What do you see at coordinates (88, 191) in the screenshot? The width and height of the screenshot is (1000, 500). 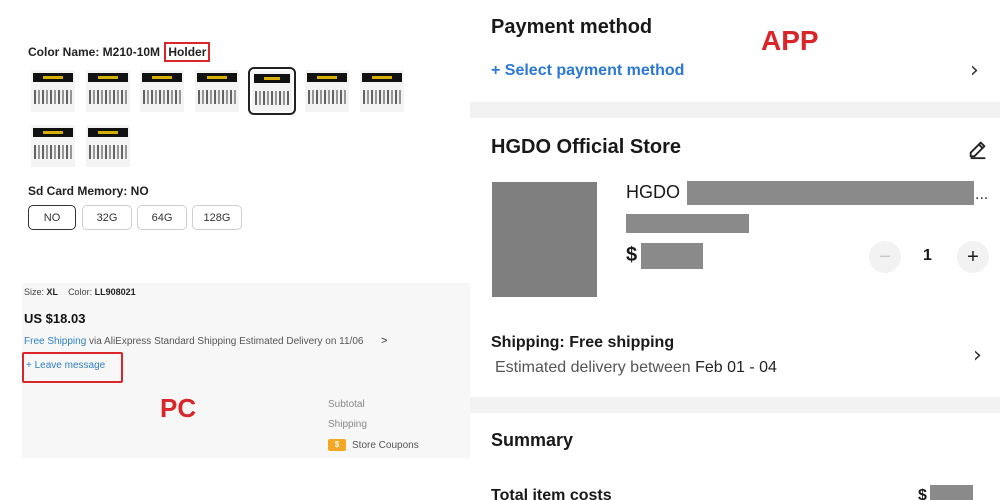 I see `sd-card-label: Sd Card Memory: NO` at bounding box center [88, 191].